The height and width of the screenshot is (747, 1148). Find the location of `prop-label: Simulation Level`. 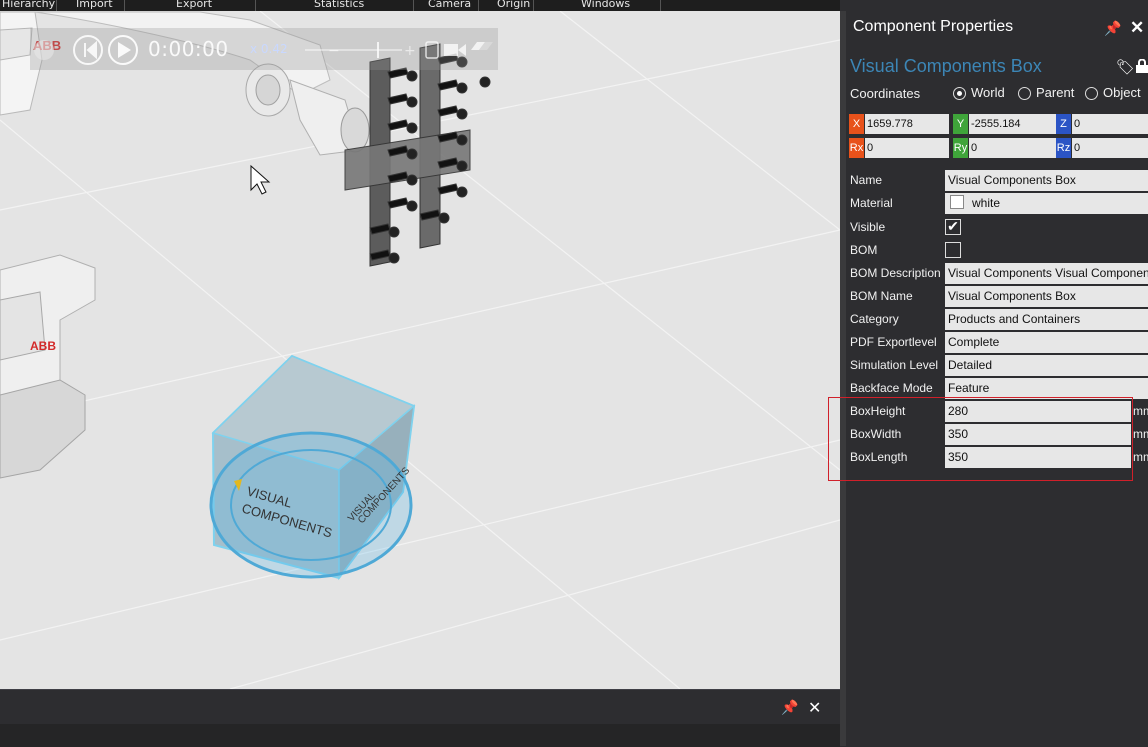

prop-label: Simulation Level is located at coordinates (894, 365).